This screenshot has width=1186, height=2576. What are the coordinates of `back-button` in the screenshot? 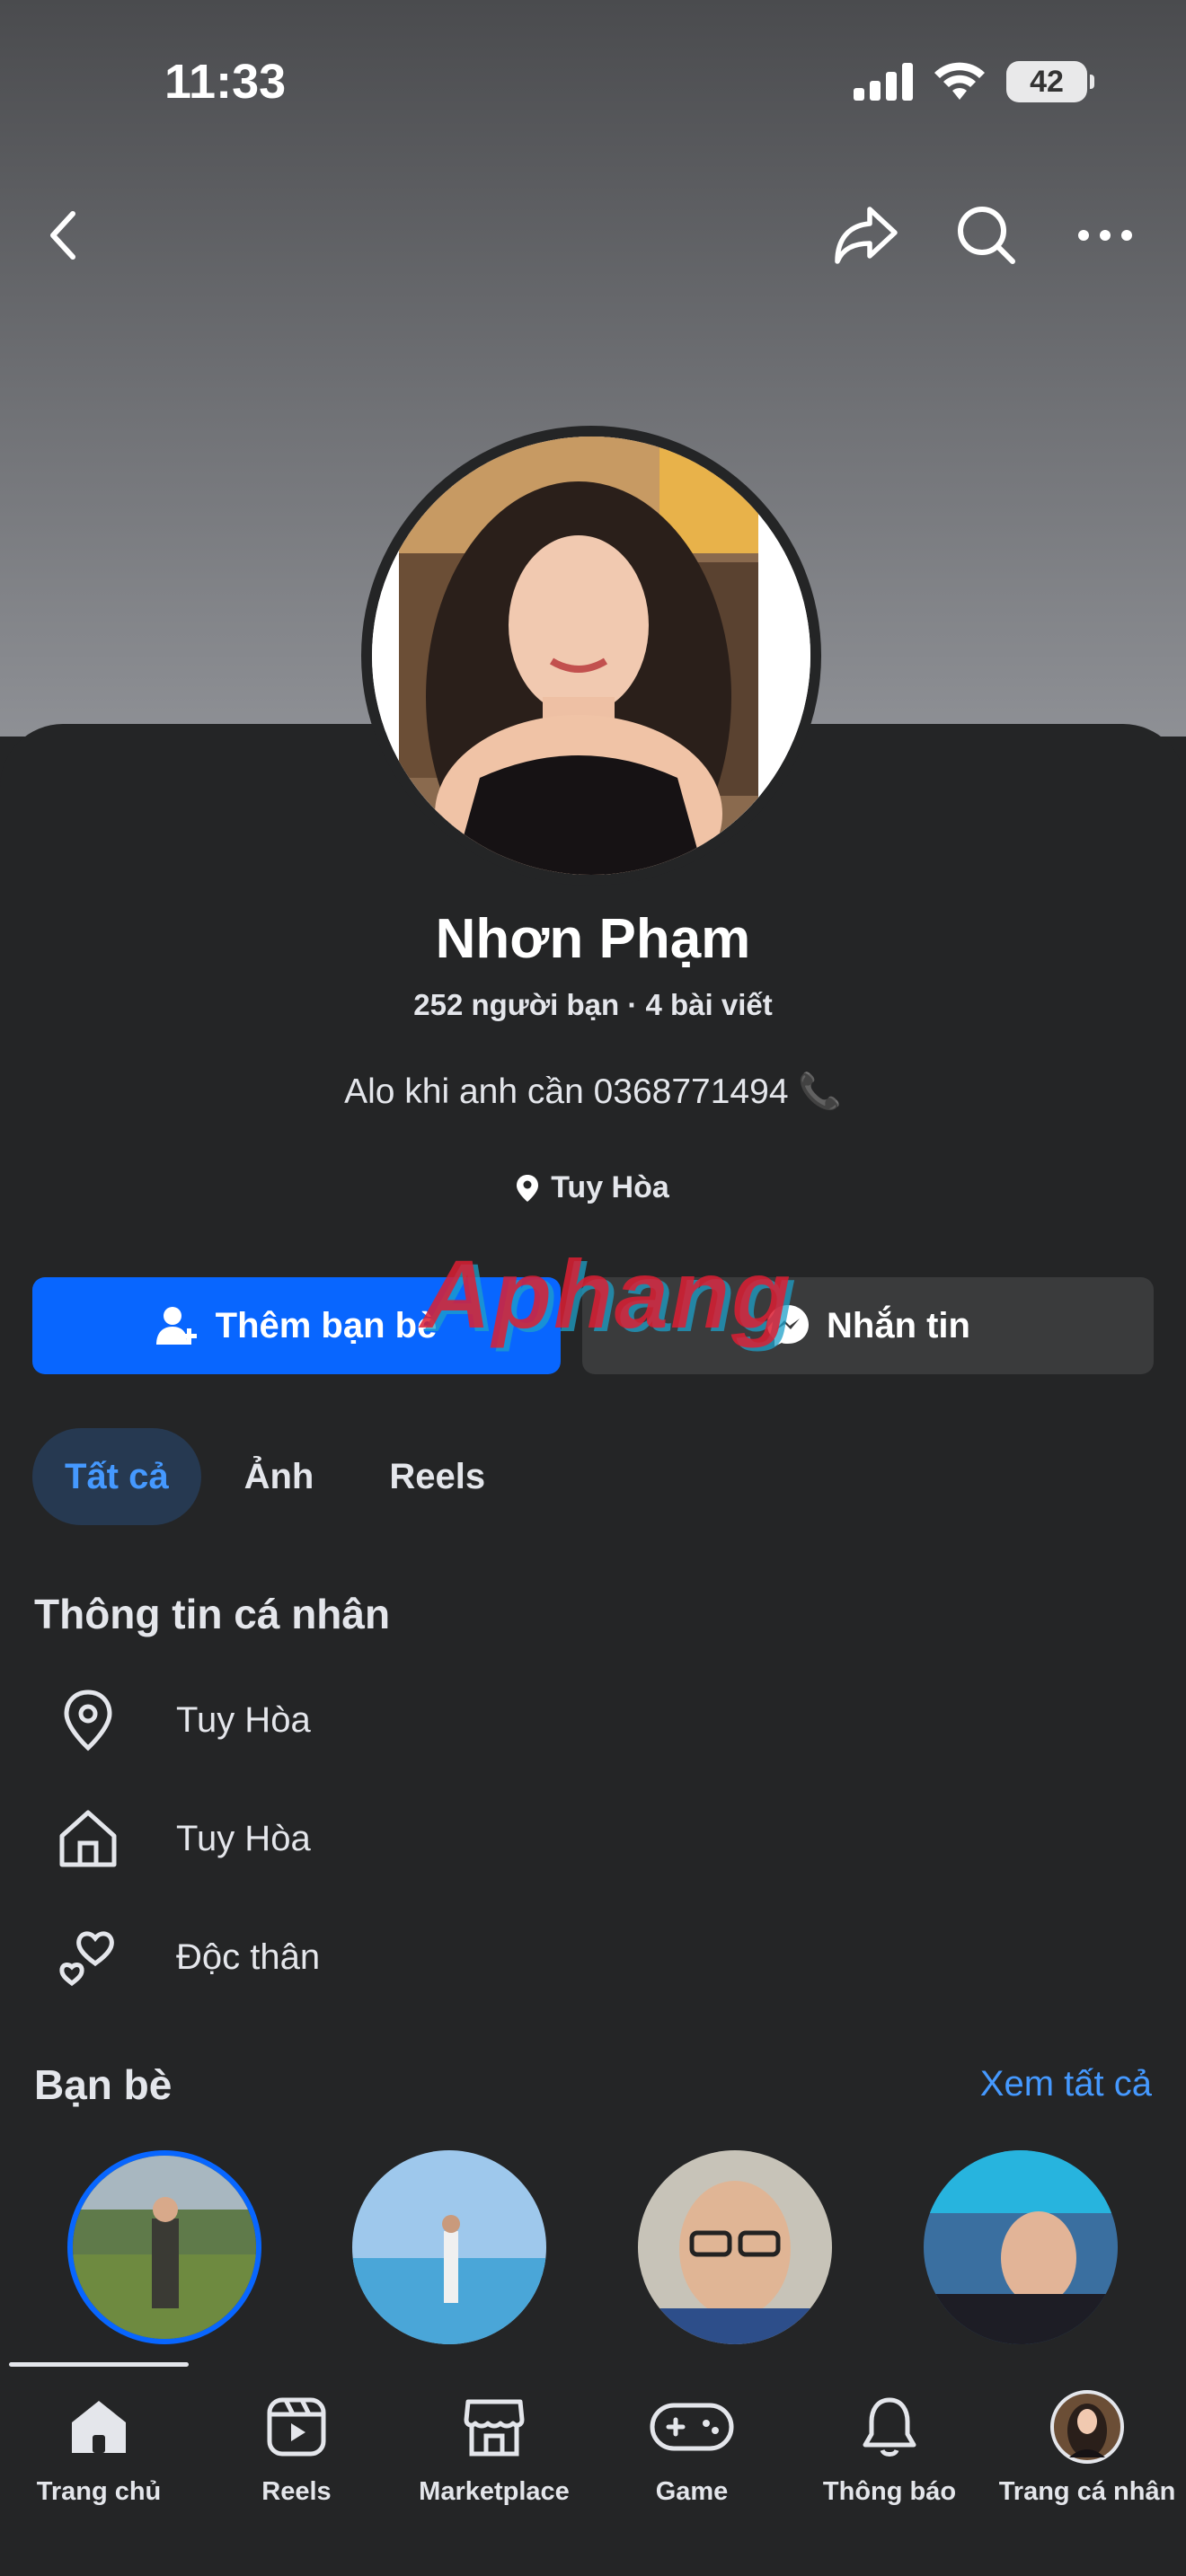 It's located at (65, 235).